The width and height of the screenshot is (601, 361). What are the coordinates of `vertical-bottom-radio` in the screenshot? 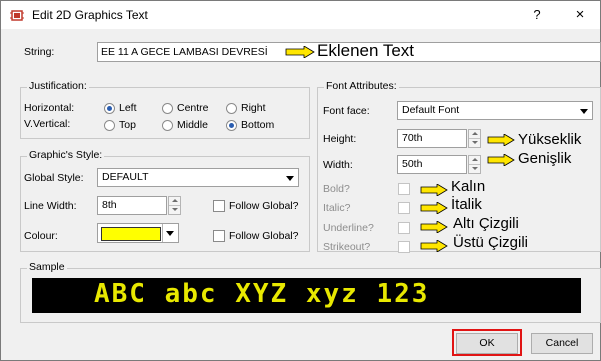 It's located at (231, 125).